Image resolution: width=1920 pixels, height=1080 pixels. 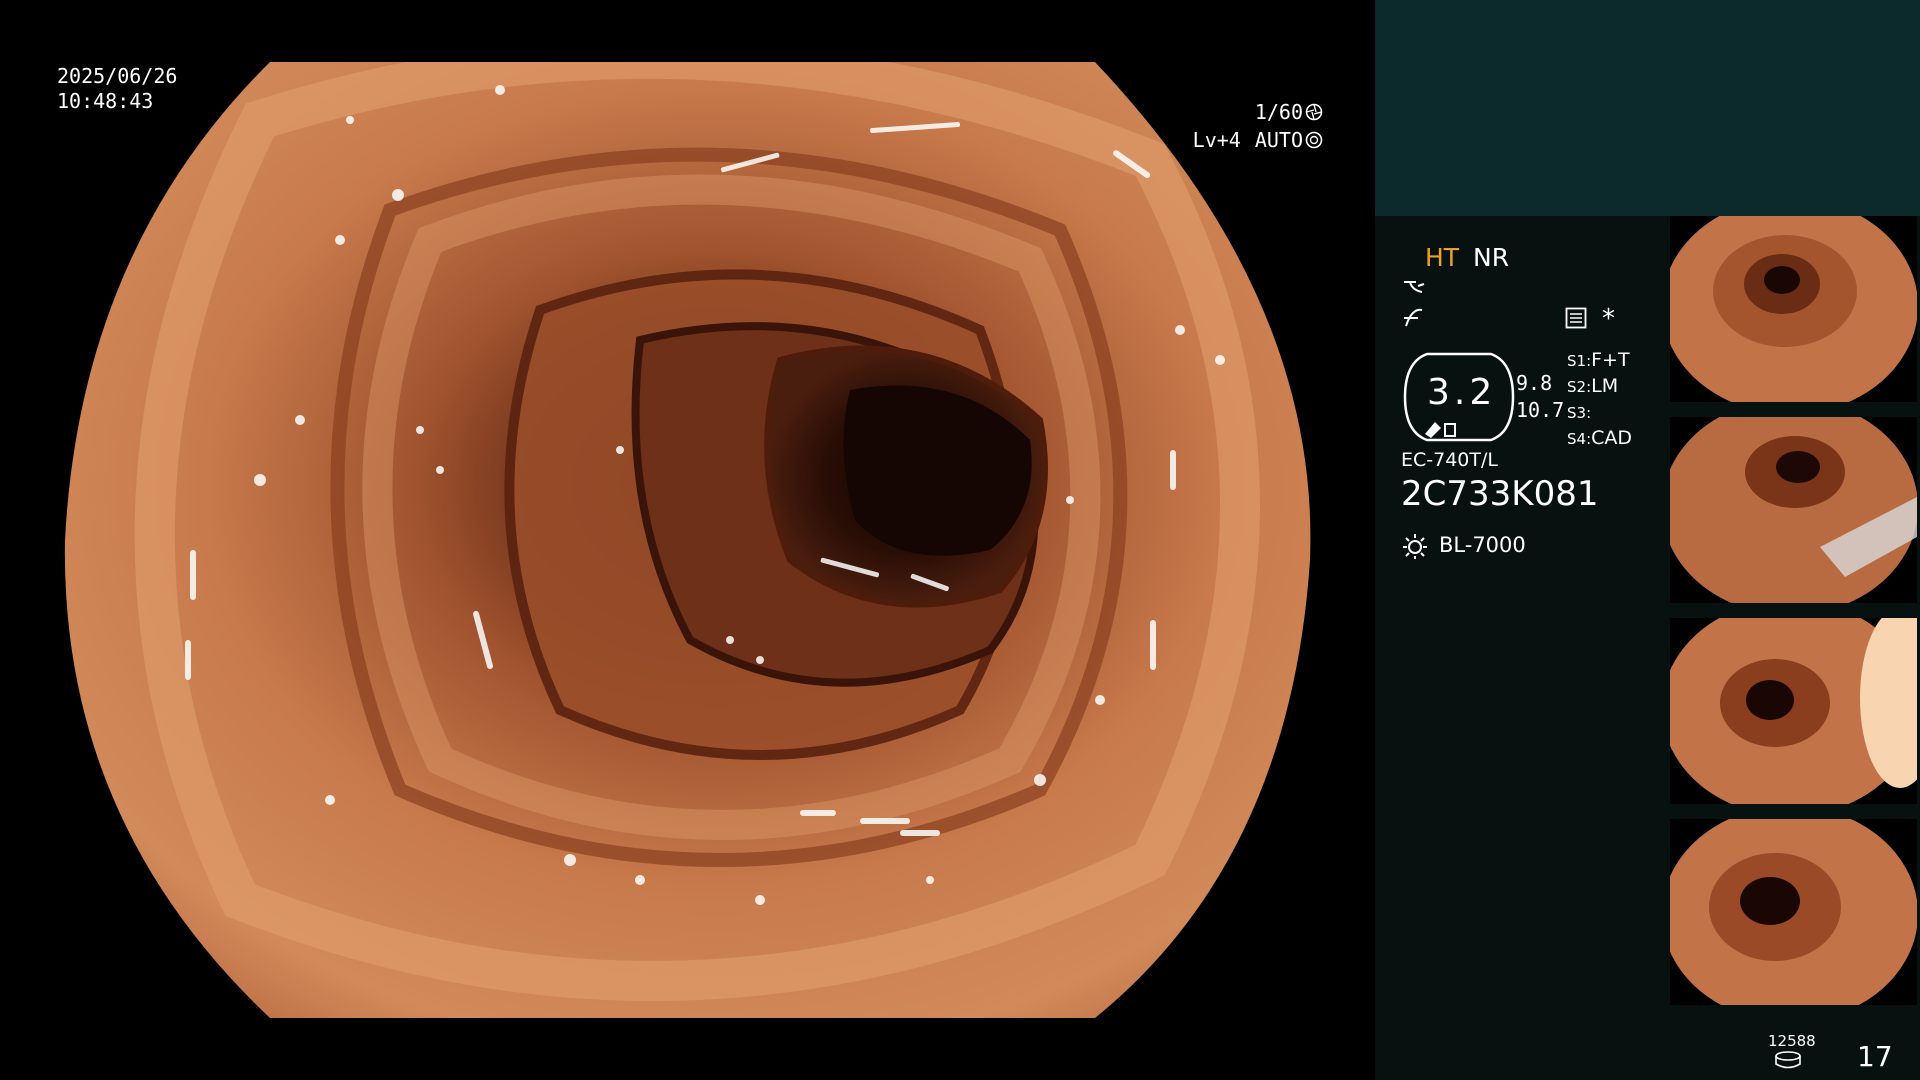 What do you see at coordinates (1593, 386) in the screenshot?
I see `switch-s2: S2:LM` at bounding box center [1593, 386].